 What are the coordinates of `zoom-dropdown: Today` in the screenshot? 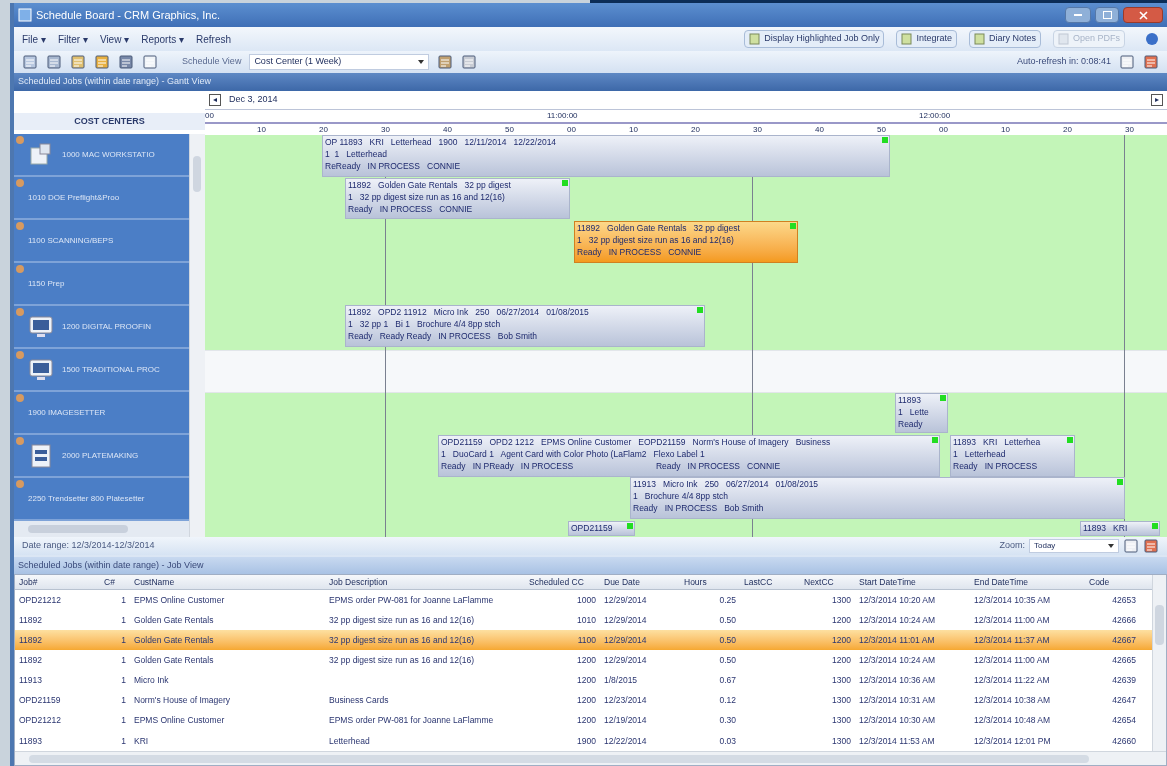 It's located at (1074, 546).